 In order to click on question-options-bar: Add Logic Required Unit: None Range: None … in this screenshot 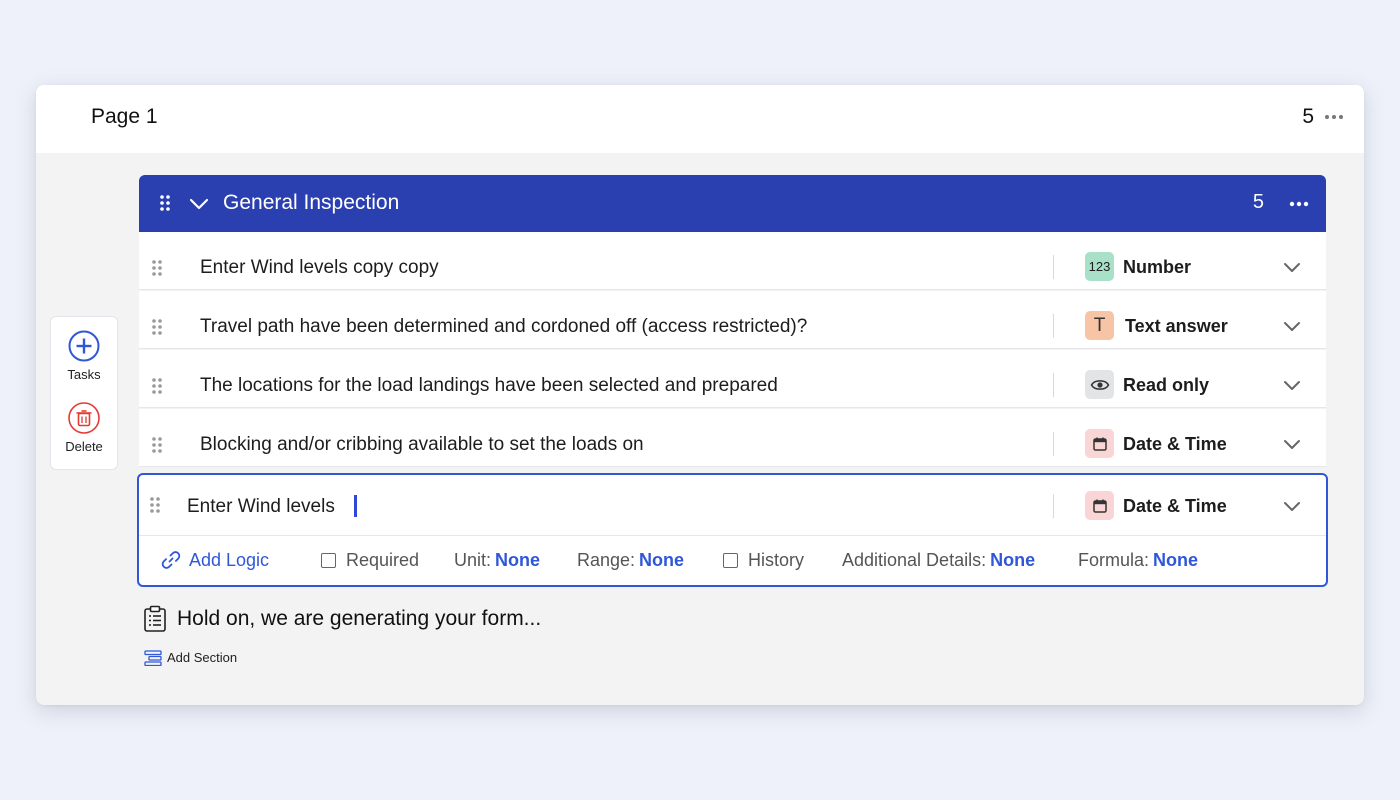, I will do `click(732, 561)`.